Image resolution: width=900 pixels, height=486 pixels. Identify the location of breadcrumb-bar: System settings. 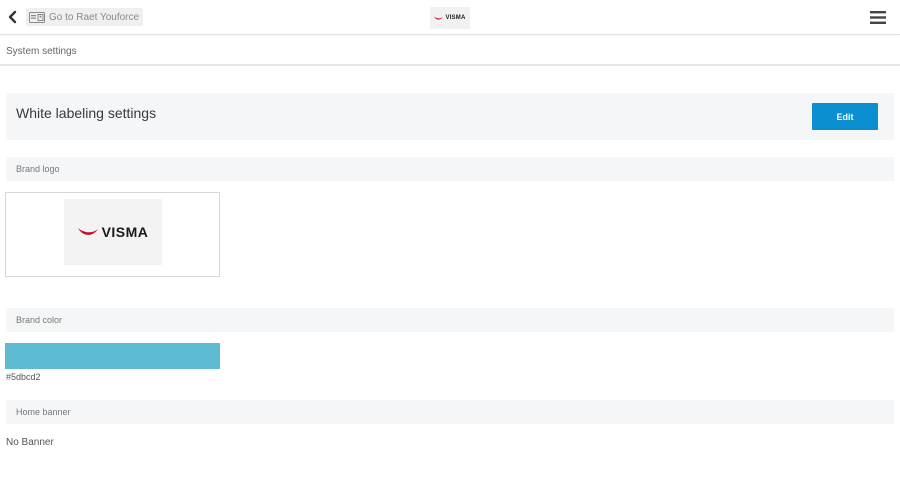
(450, 51).